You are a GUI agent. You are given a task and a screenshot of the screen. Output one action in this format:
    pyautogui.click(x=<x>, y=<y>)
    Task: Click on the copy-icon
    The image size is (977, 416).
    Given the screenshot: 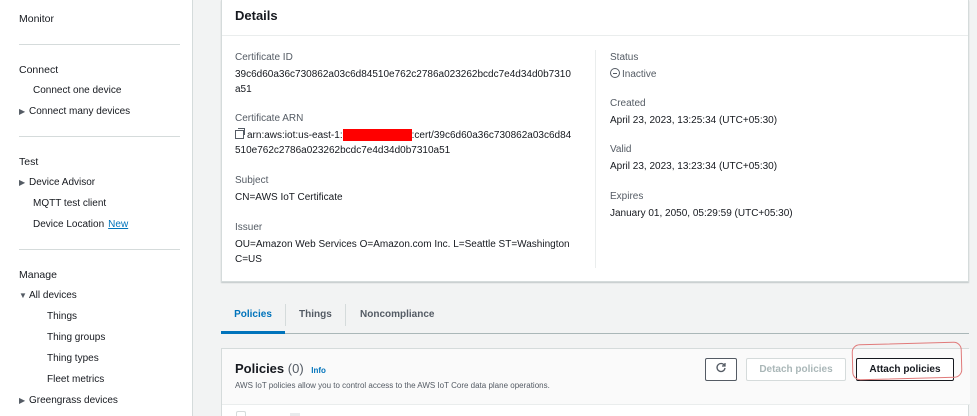 What is the action you would take?
    pyautogui.click(x=240, y=133)
    